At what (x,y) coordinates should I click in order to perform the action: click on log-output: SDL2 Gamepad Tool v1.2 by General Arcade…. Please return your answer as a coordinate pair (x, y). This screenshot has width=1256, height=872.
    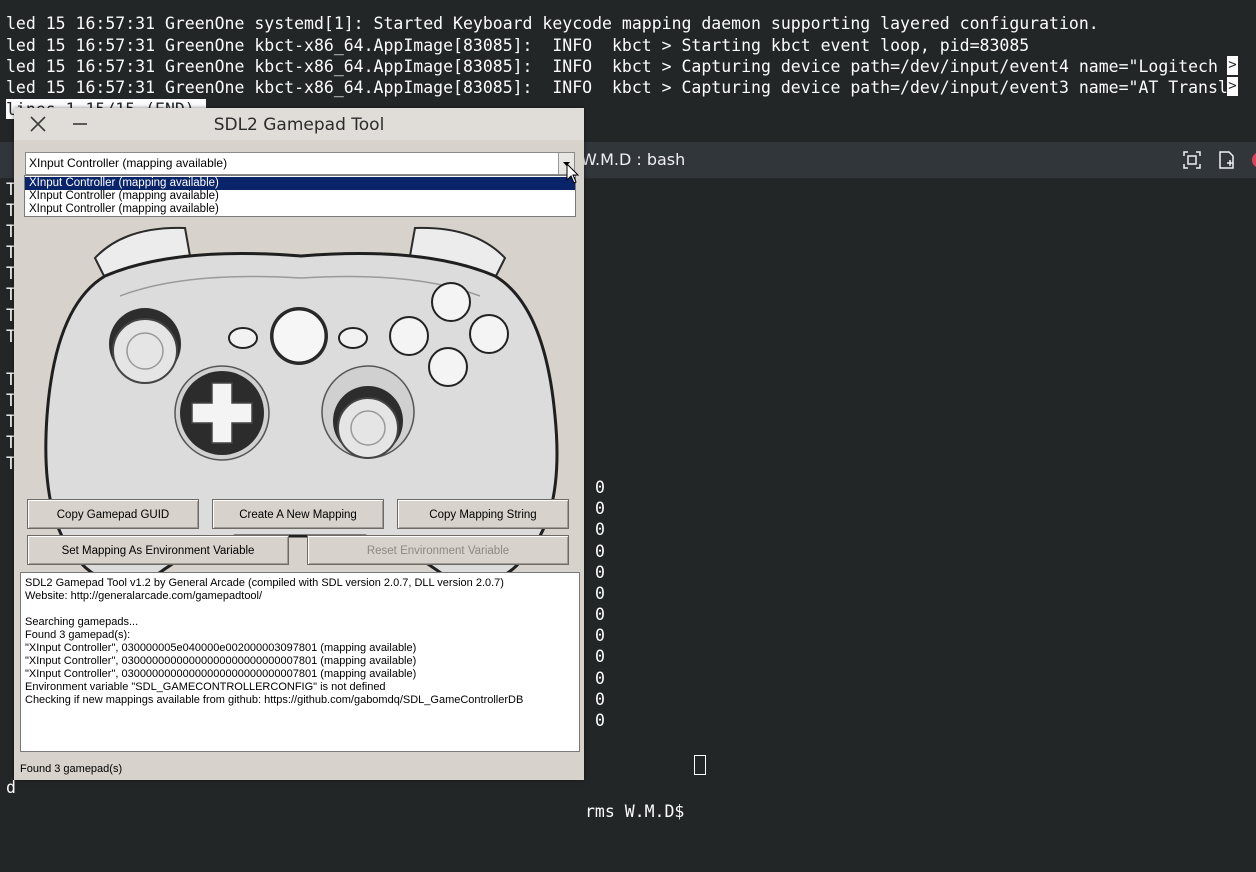
    Looking at the image, I should click on (300, 662).